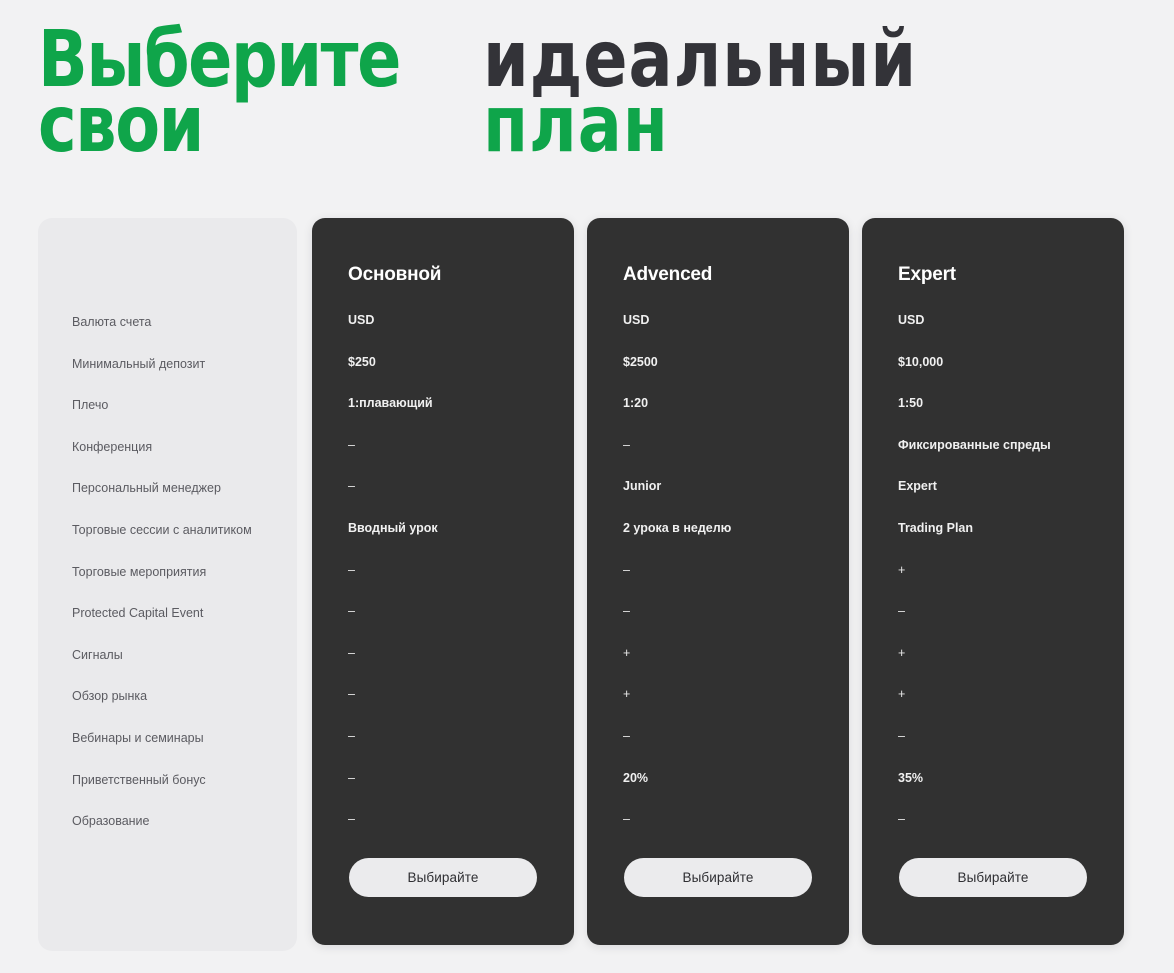  What do you see at coordinates (146, 488) in the screenshot?
I see `feature-label: Персональный менеджер` at bounding box center [146, 488].